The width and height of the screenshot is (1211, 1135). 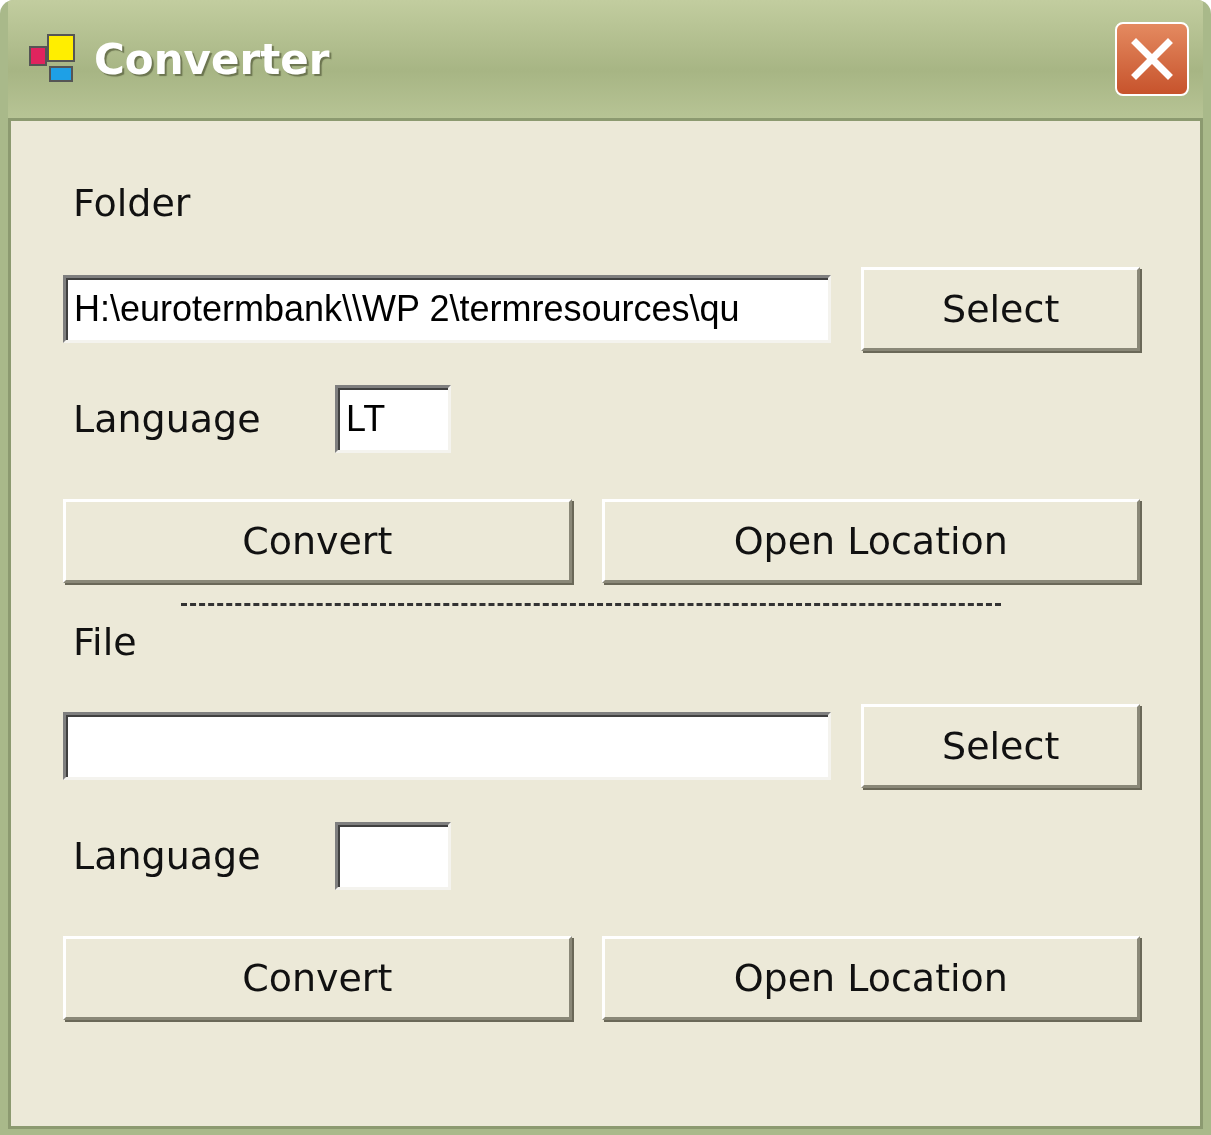 I want to click on close-button, so click(x=1152, y=59).